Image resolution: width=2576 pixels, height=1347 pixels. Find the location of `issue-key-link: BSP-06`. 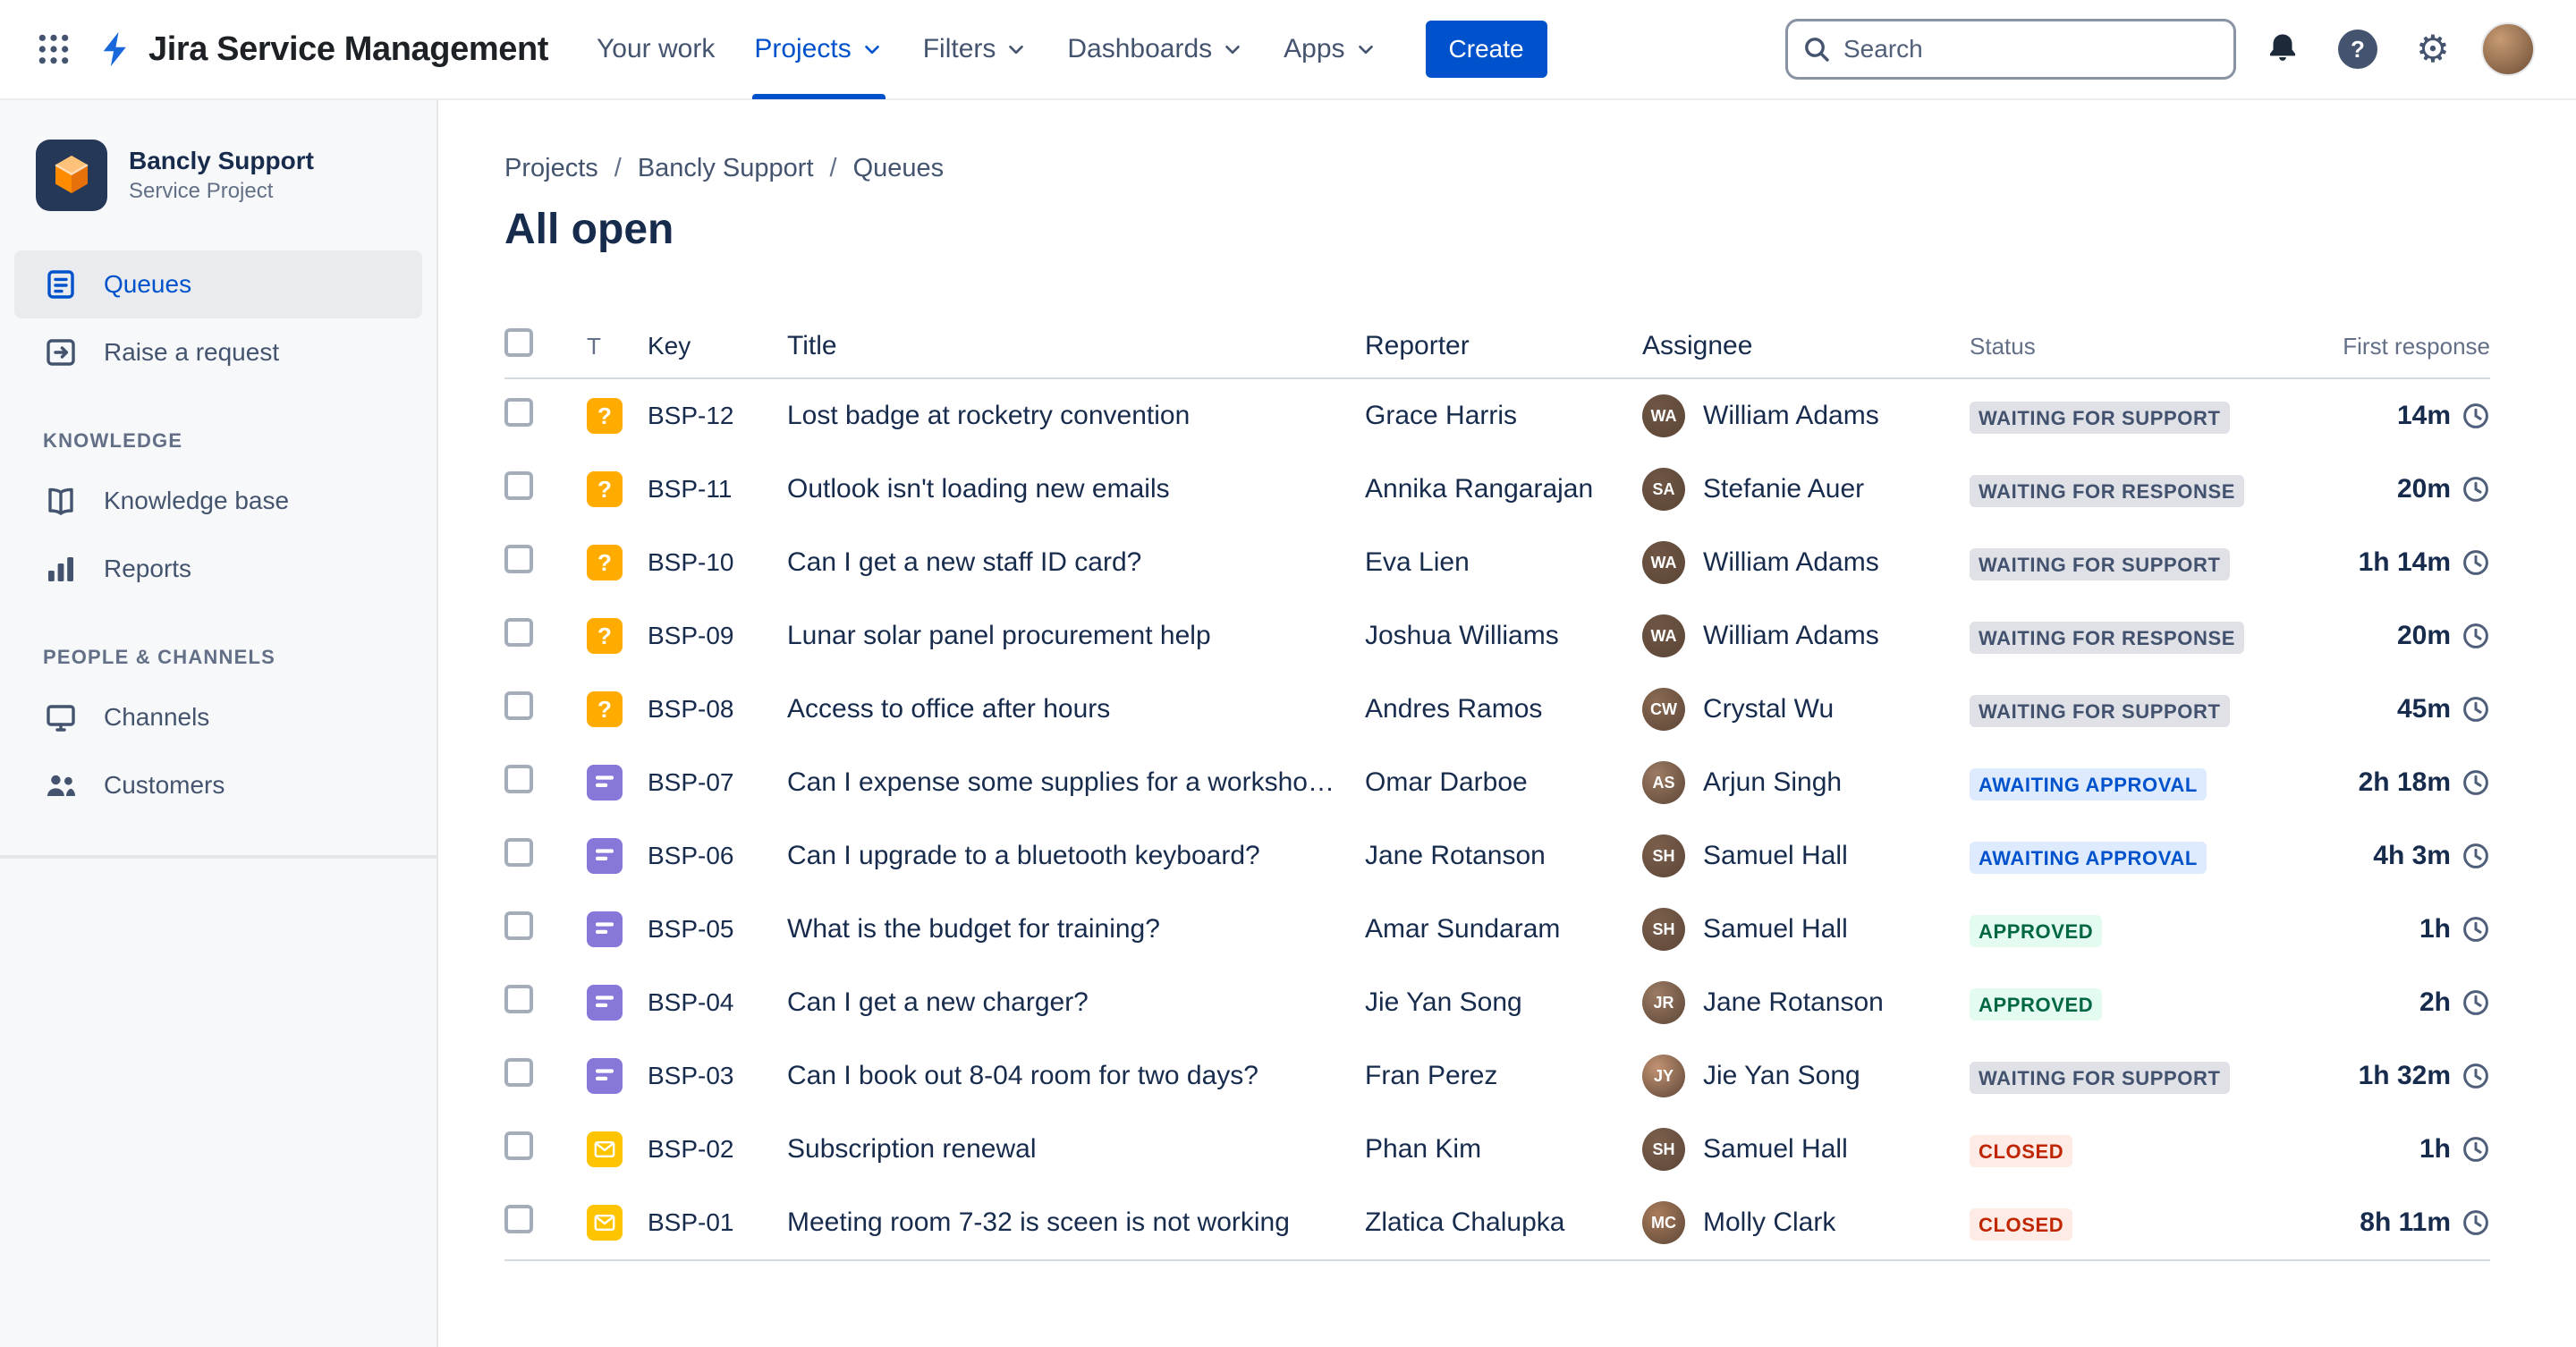

issue-key-link: BSP-06 is located at coordinates (717, 856).